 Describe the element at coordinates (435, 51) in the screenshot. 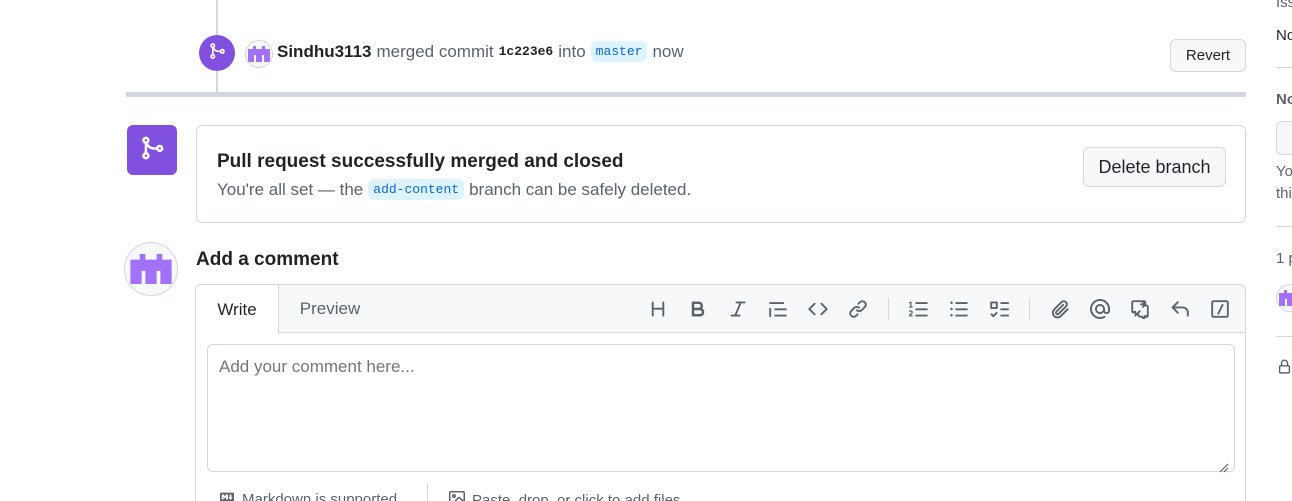

I see `merge-action-text: merged commit` at that location.